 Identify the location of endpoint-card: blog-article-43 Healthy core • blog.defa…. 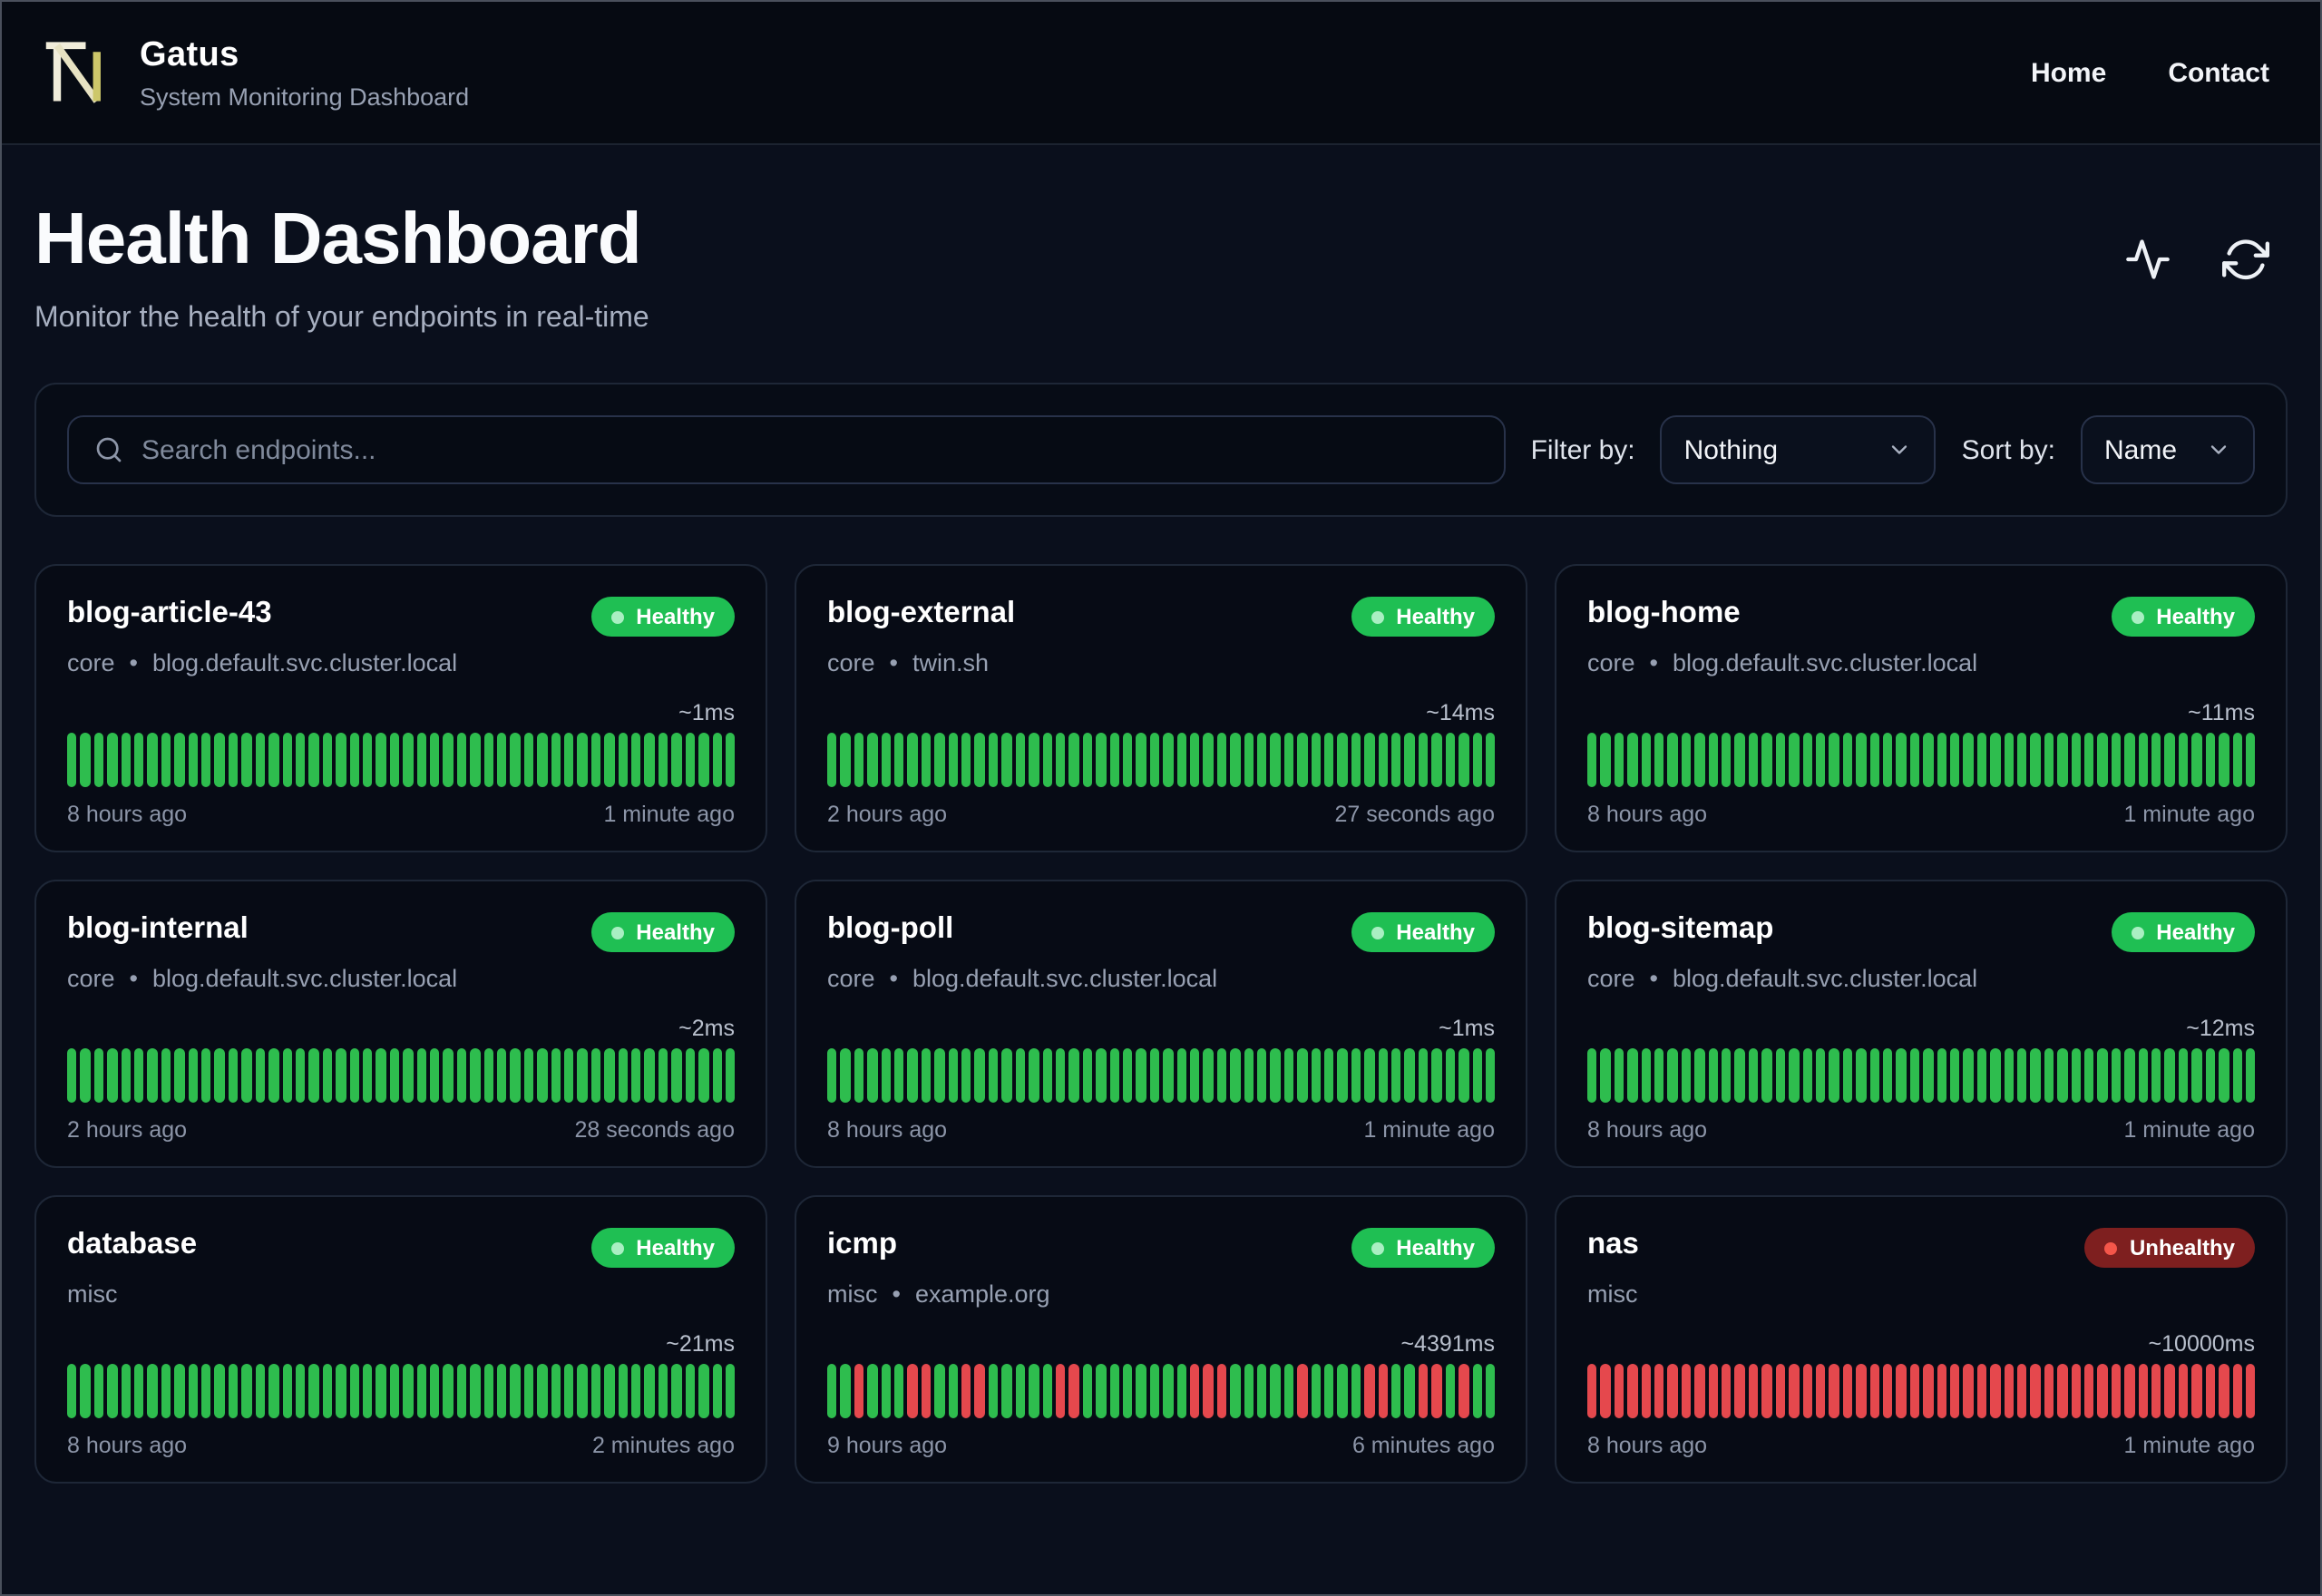
(400, 708).